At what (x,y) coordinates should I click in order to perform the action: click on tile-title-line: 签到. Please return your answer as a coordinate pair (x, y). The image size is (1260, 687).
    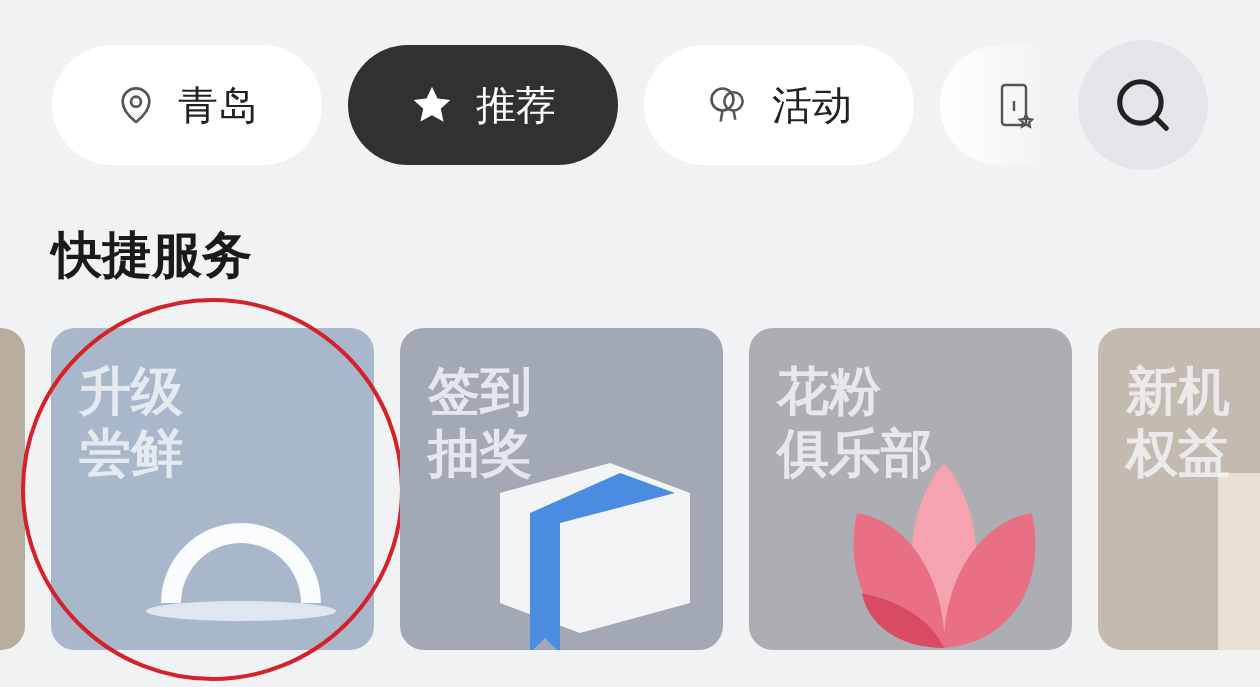
    Looking at the image, I should click on (480, 391).